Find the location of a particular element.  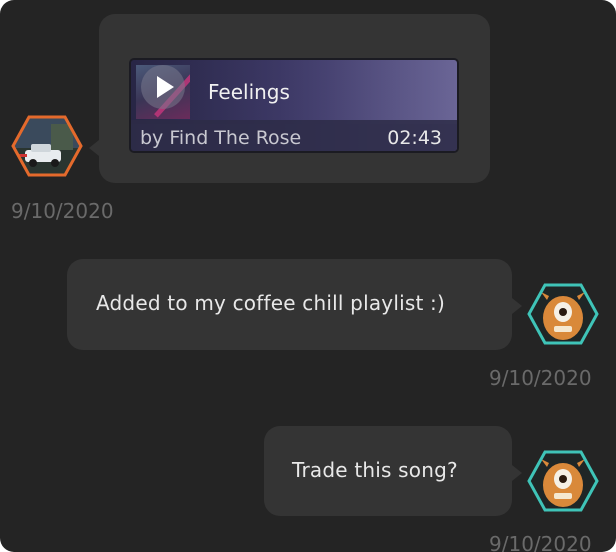

play-button is located at coordinates (163, 87).